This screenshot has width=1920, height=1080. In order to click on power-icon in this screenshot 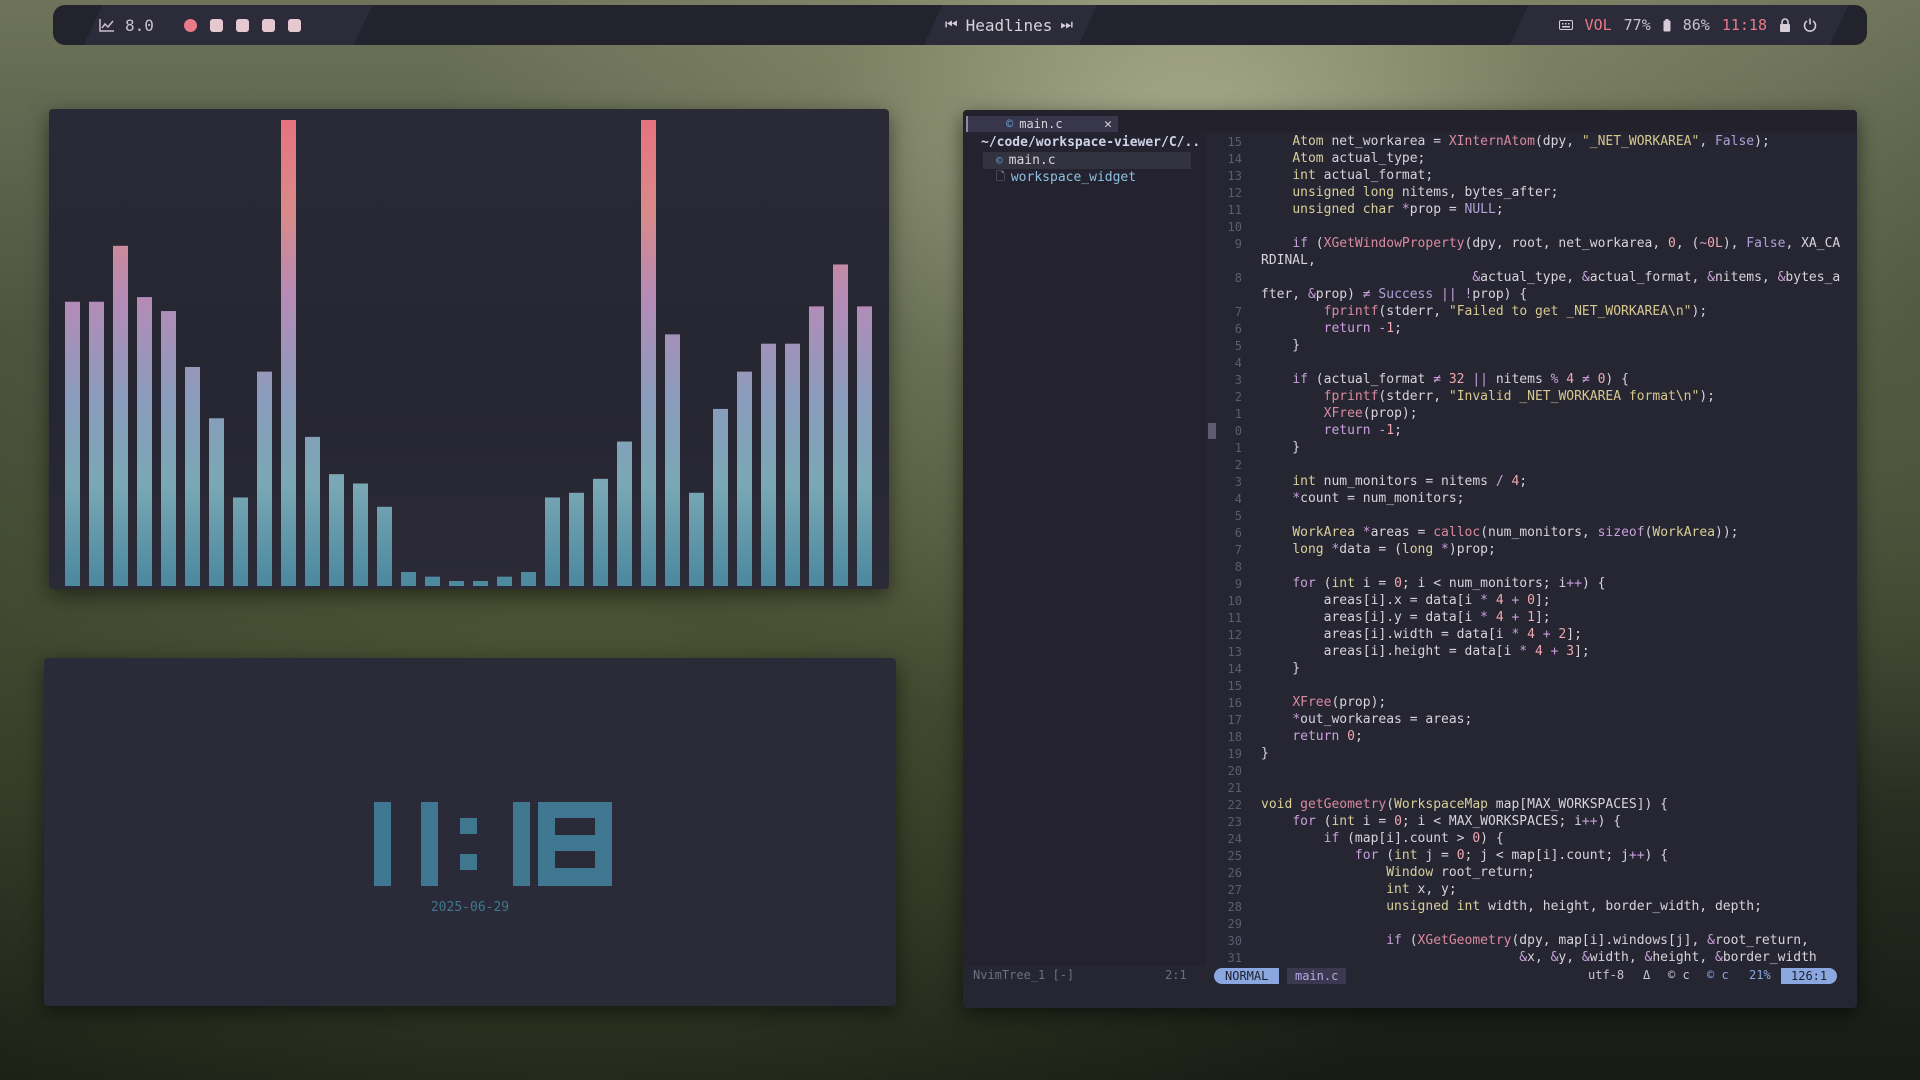, I will do `click(1810, 25)`.